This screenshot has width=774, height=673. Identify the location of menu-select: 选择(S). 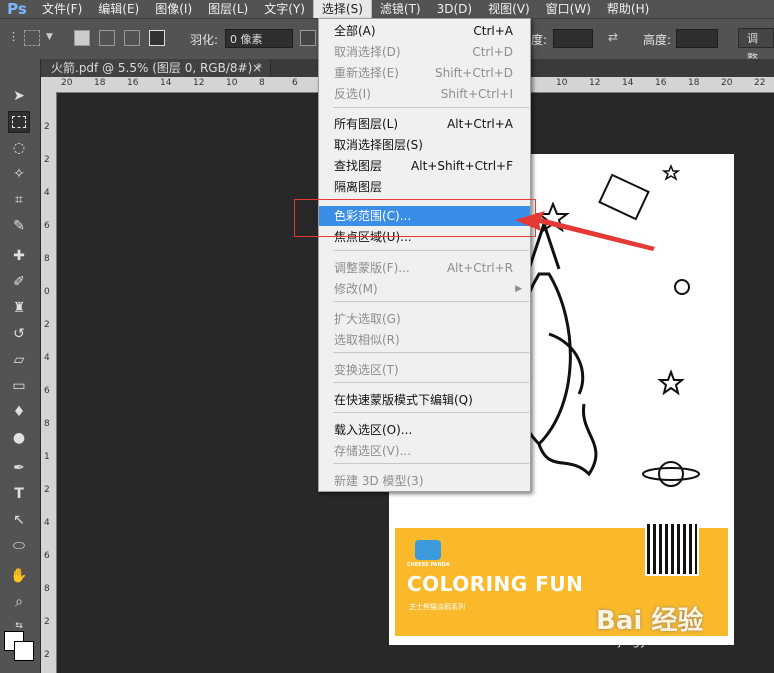
(342, 9).